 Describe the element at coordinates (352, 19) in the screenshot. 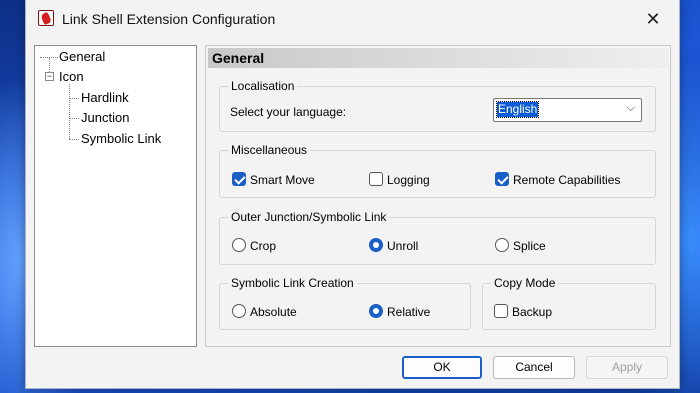

I see `title-bar: Link Shell Extension Configuration ✕` at that location.